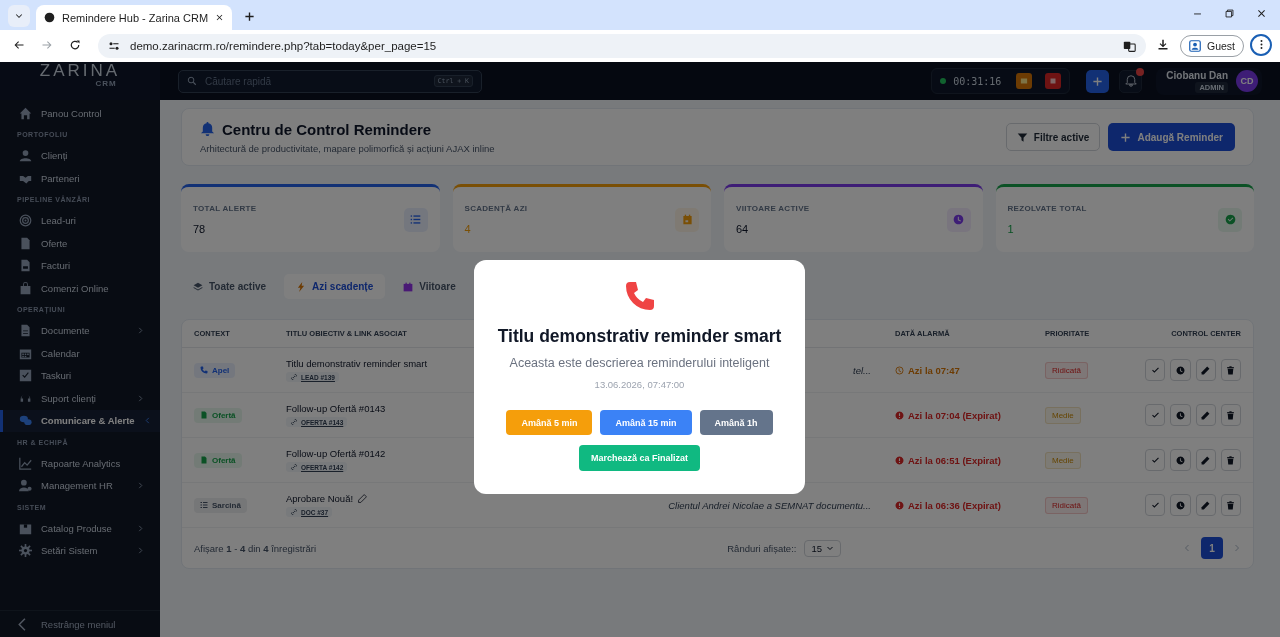 The height and width of the screenshot is (637, 1280). What do you see at coordinates (468, 229) in the screenshot?
I see `stat-value: 4` at bounding box center [468, 229].